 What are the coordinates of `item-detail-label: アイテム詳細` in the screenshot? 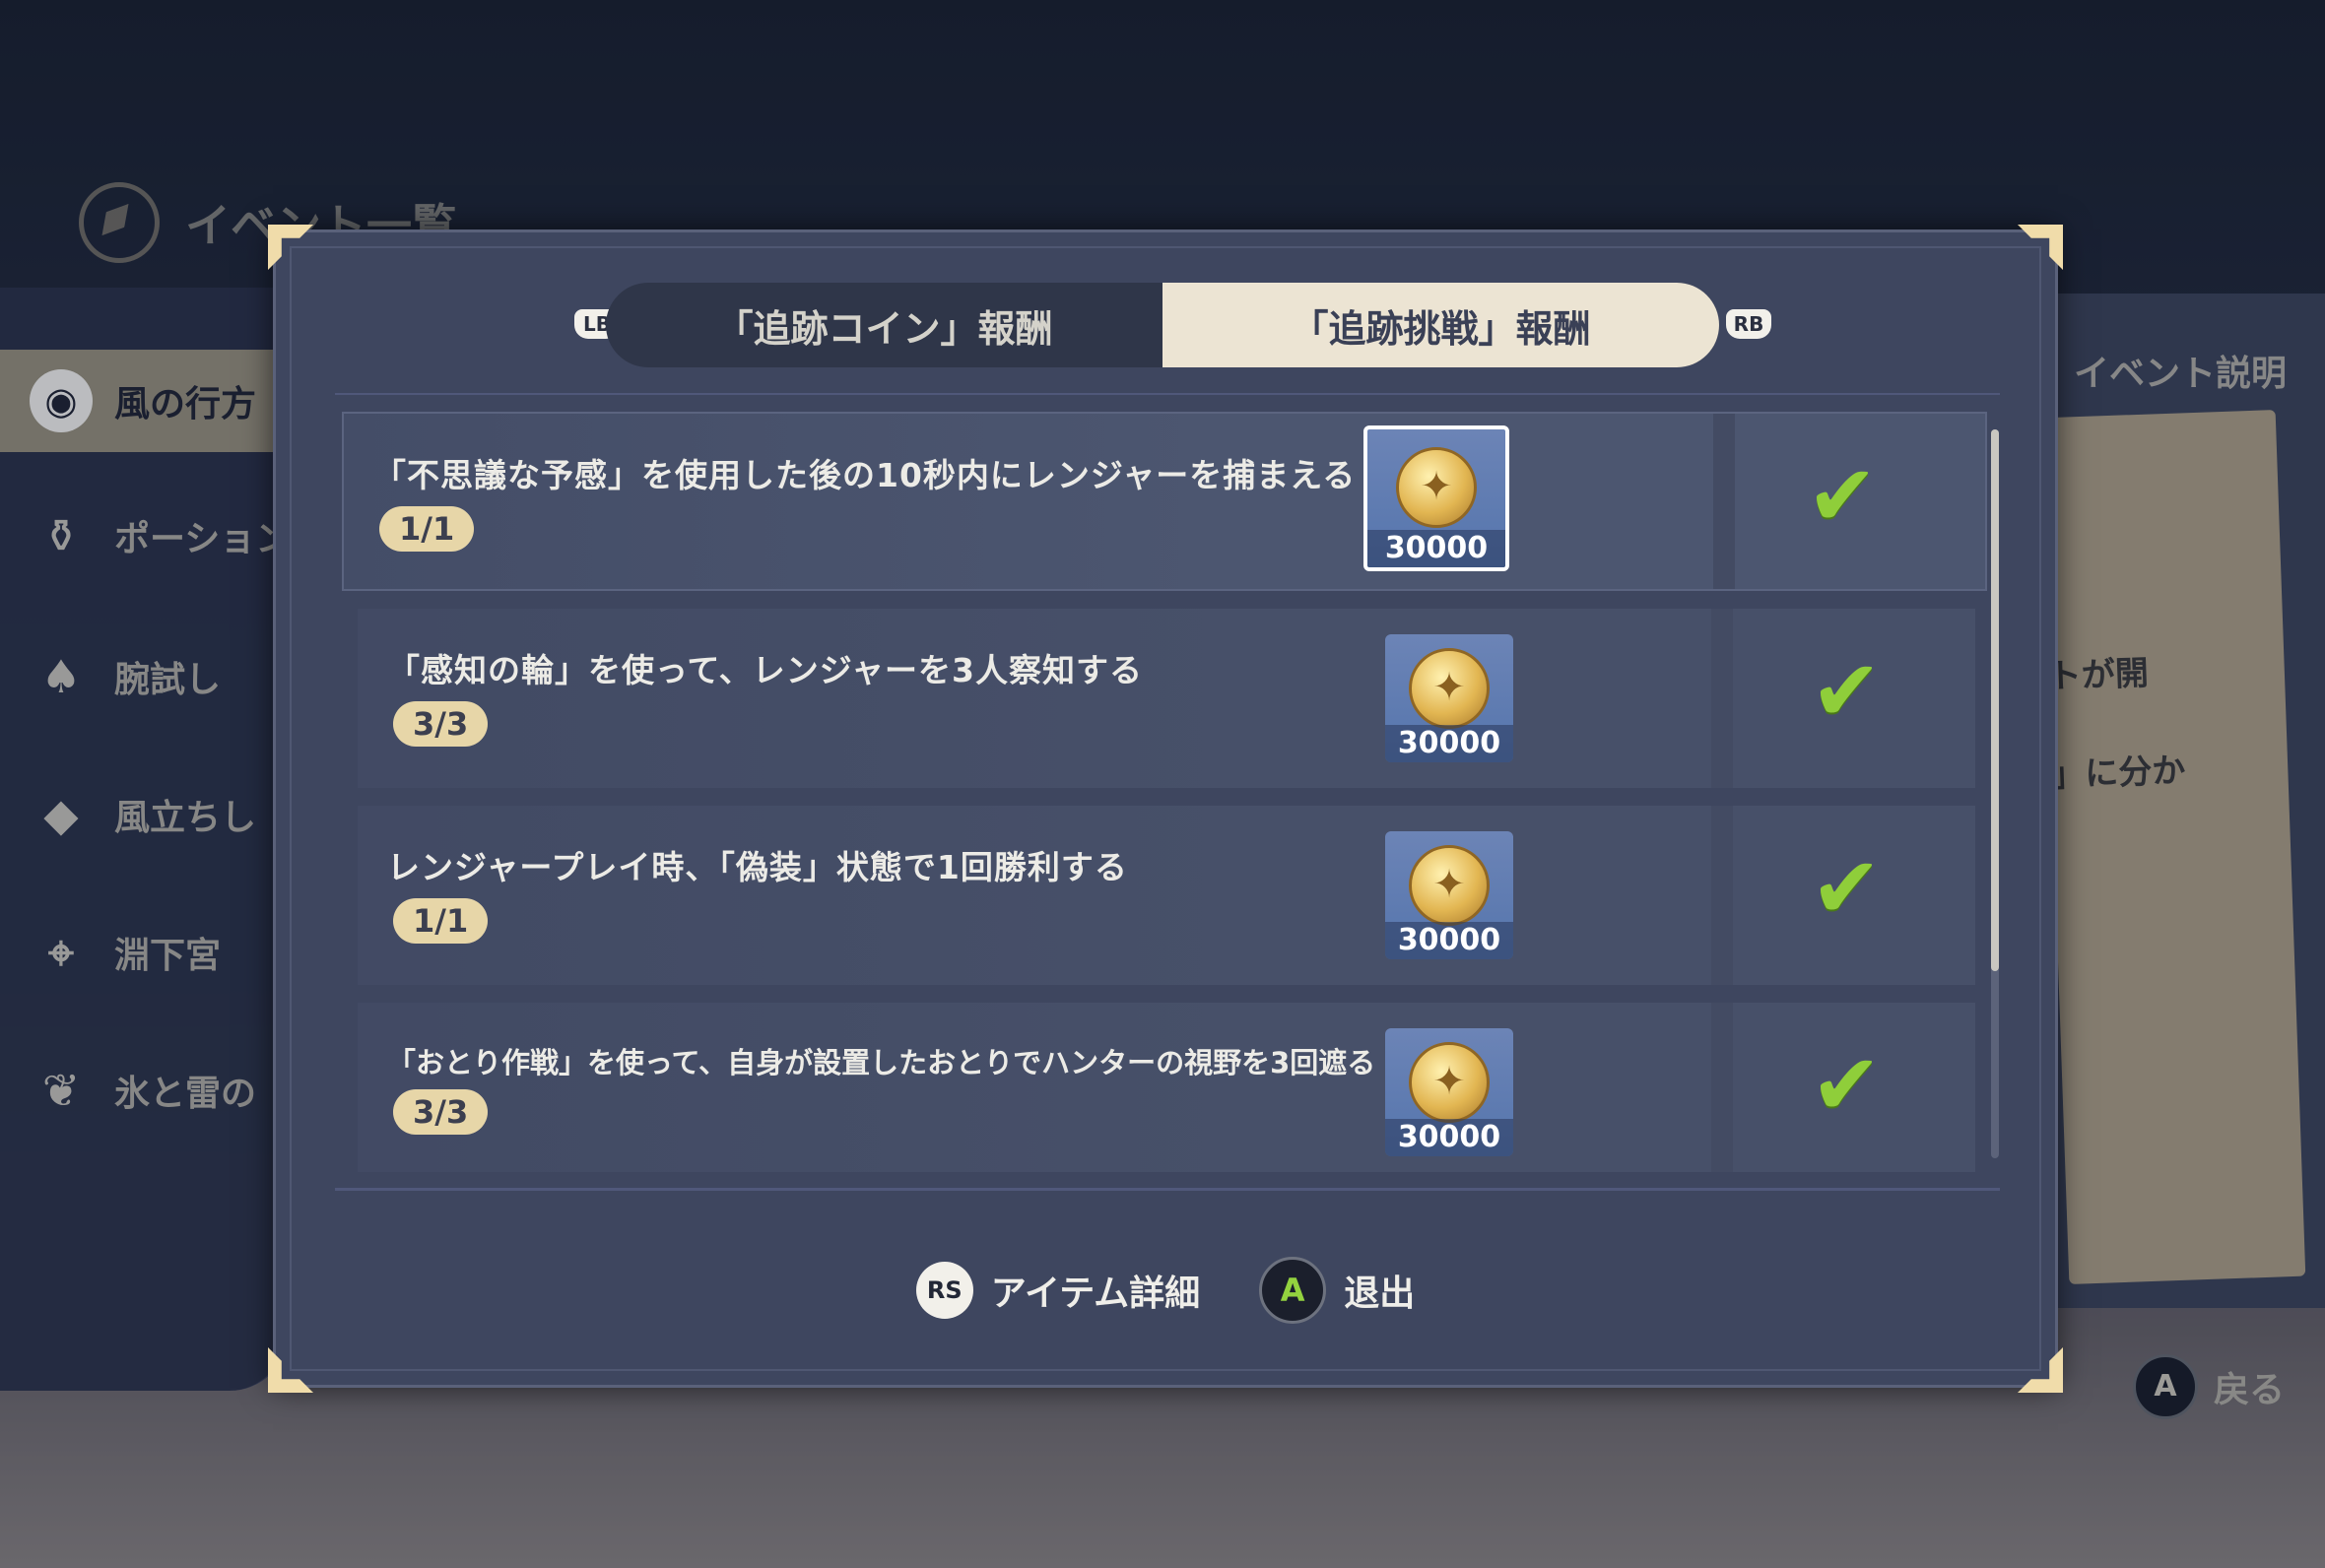 It's located at (1095, 1294).